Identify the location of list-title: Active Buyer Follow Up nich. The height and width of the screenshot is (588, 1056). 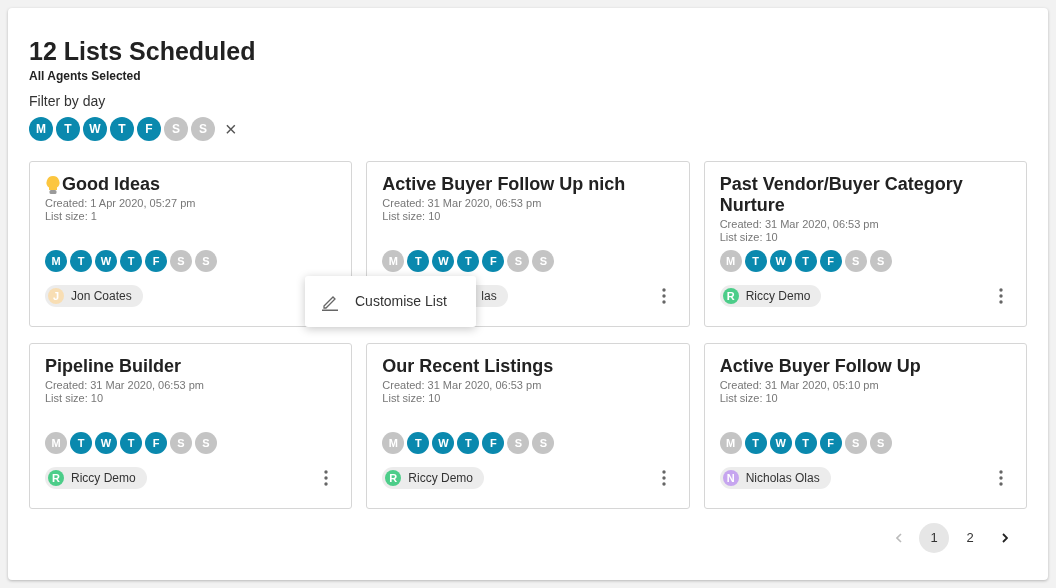
(504, 184).